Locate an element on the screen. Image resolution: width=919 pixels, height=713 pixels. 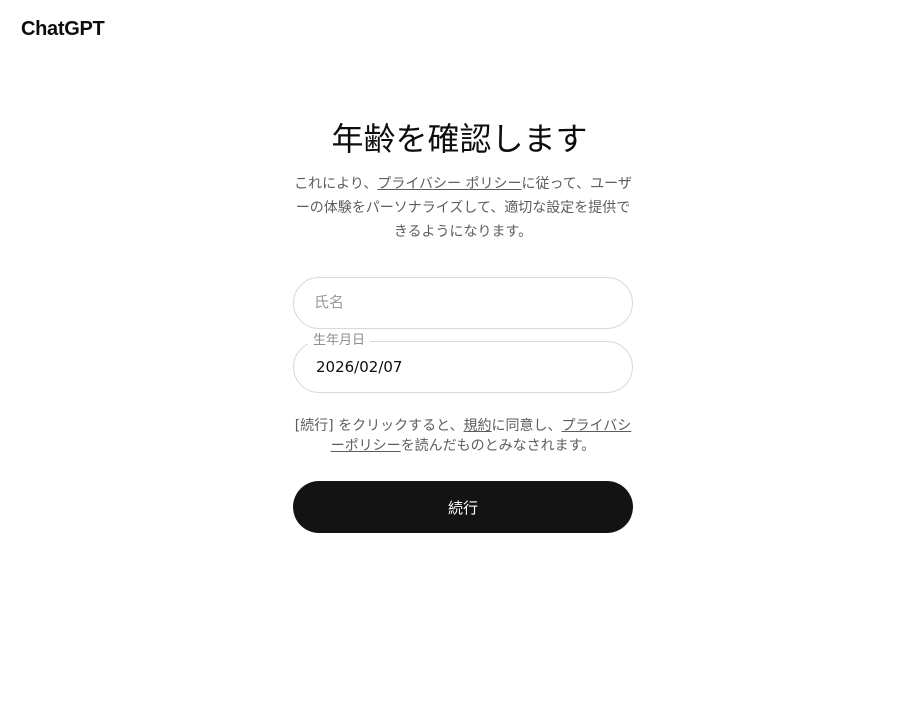
chatgpt-logo: ChatGPT is located at coordinates (63, 29).